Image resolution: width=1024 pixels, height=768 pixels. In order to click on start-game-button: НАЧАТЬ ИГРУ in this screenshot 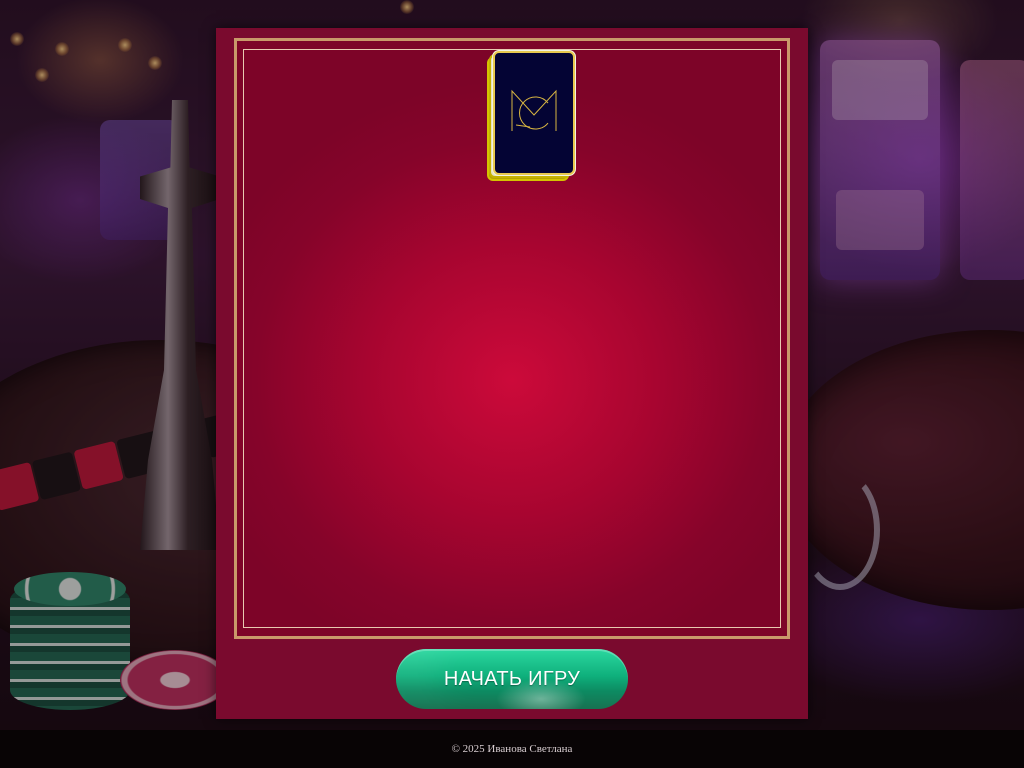, I will do `click(512, 679)`.